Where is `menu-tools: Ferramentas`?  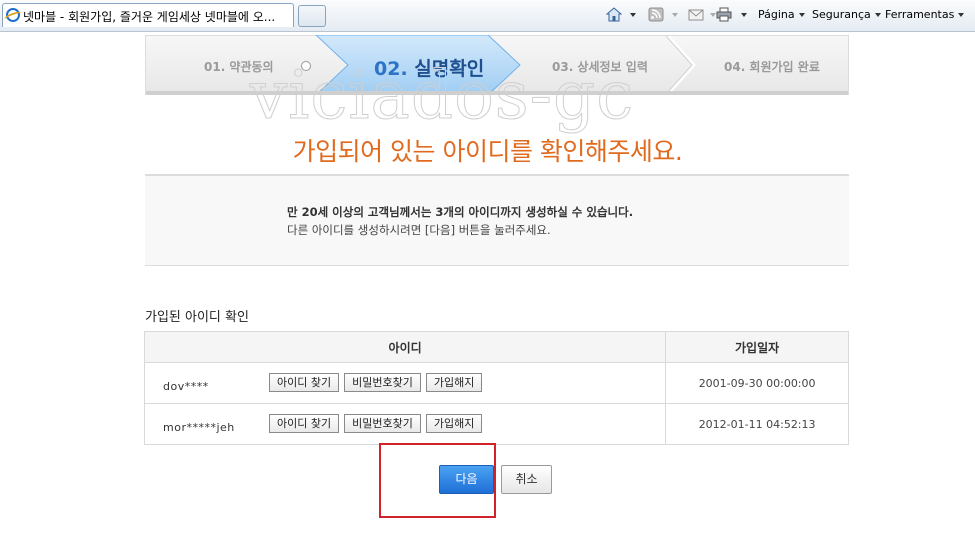 menu-tools: Ferramentas is located at coordinates (925, 14).